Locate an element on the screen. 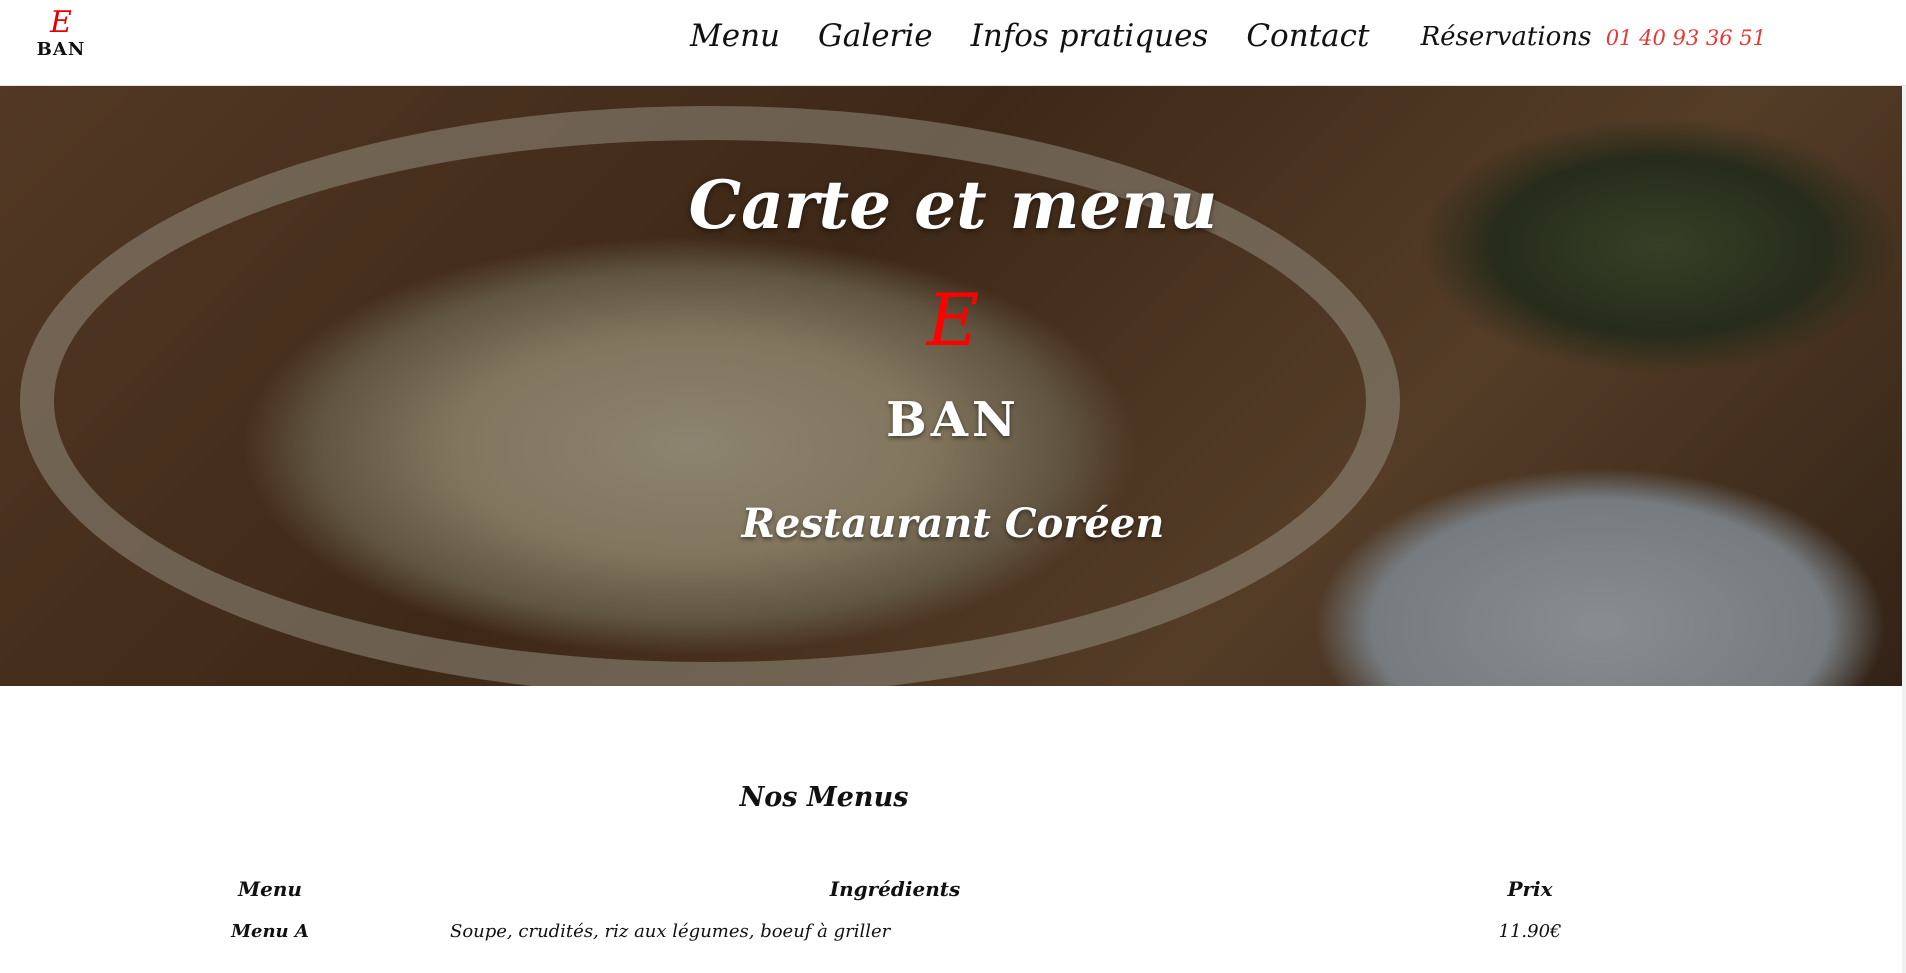 Image resolution: width=1906 pixels, height=973 pixels. menu-name: Menu A is located at coordinates (270, 931).